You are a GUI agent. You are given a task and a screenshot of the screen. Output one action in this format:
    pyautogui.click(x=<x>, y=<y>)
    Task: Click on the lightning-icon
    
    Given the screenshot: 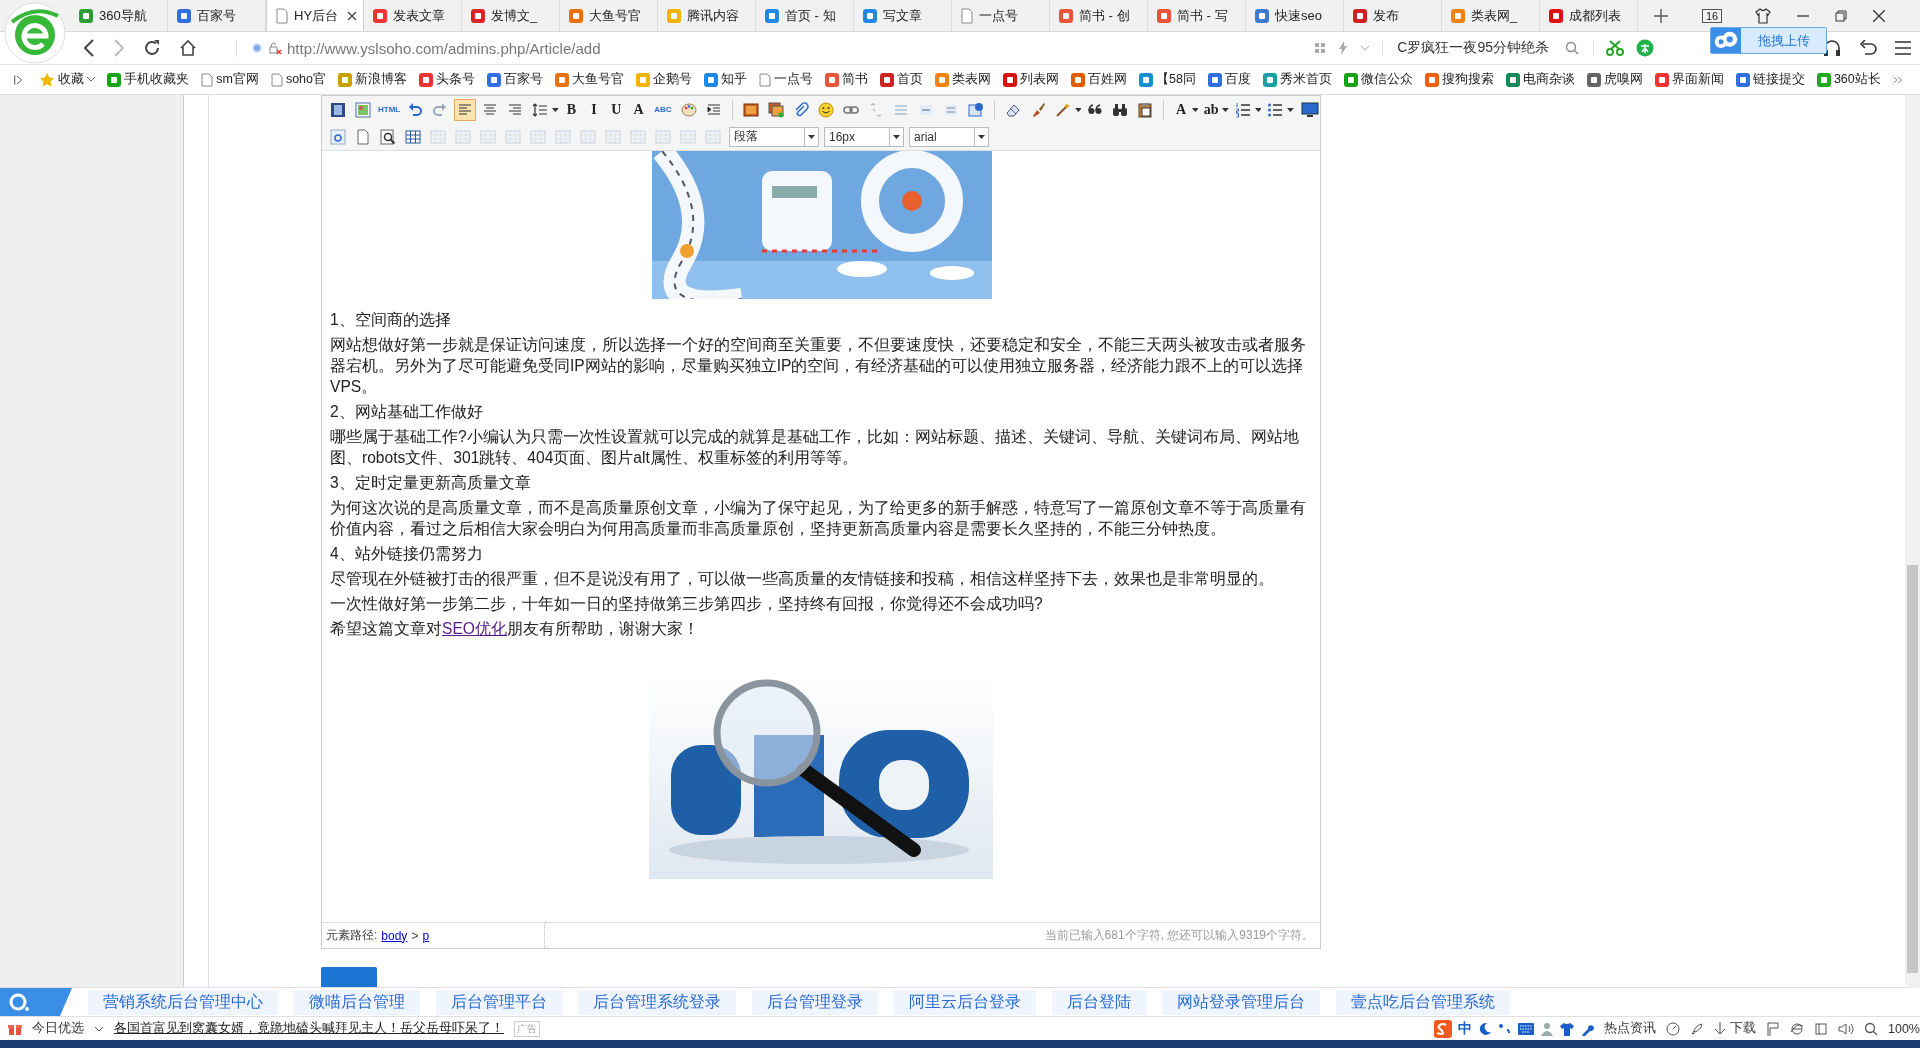 What is the action you would take?
    pyautogui.click(x=1343, y=48)
    